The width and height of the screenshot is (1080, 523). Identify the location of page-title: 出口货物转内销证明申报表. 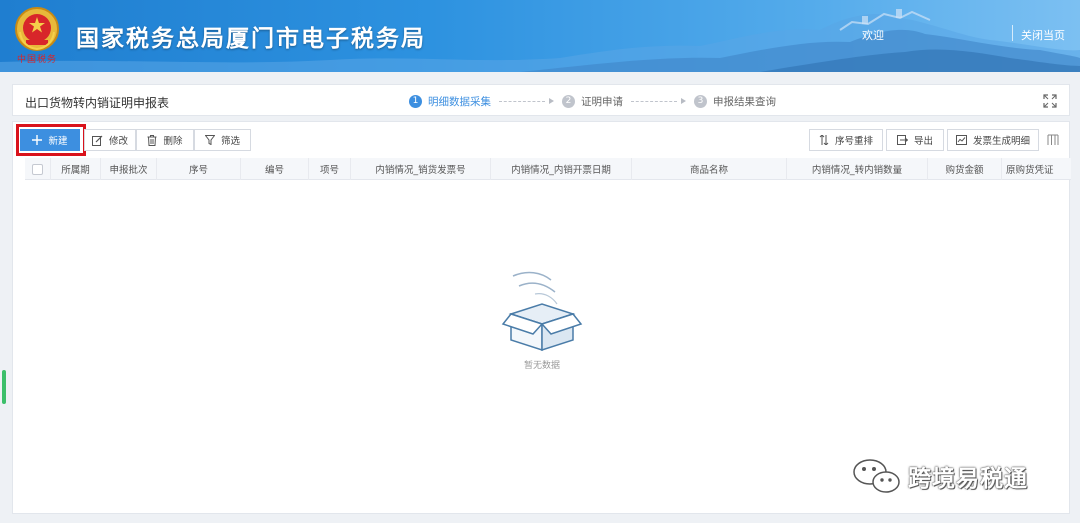
(97, 103).